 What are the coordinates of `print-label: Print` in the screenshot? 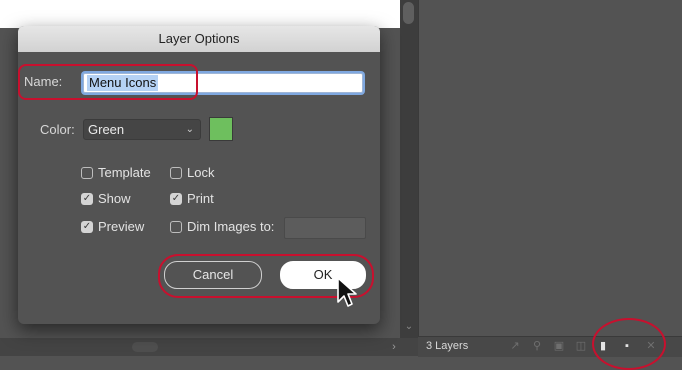 It's located at (200, 198).